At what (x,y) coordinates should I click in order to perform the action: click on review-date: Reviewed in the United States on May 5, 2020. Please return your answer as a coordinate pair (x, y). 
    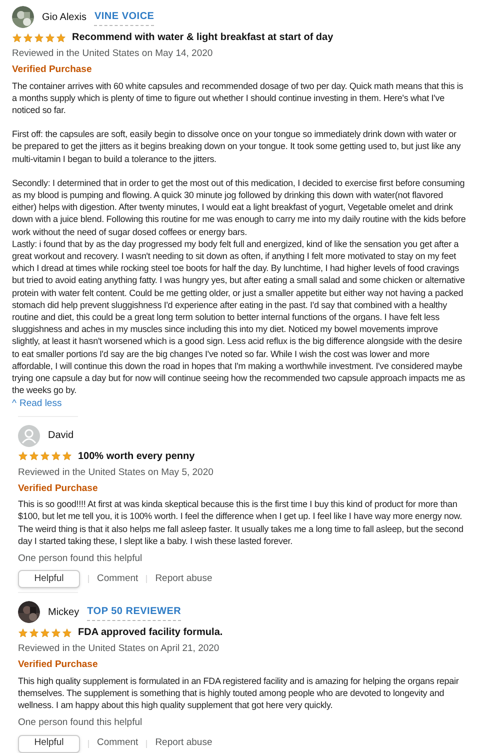
    Looking at the image, I should click on (116, 473).